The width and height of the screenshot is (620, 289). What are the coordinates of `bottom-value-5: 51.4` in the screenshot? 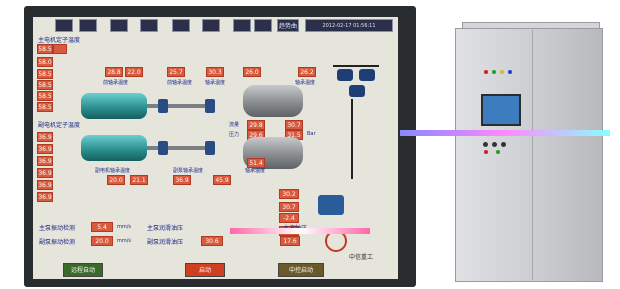 It's located at (256, 163).